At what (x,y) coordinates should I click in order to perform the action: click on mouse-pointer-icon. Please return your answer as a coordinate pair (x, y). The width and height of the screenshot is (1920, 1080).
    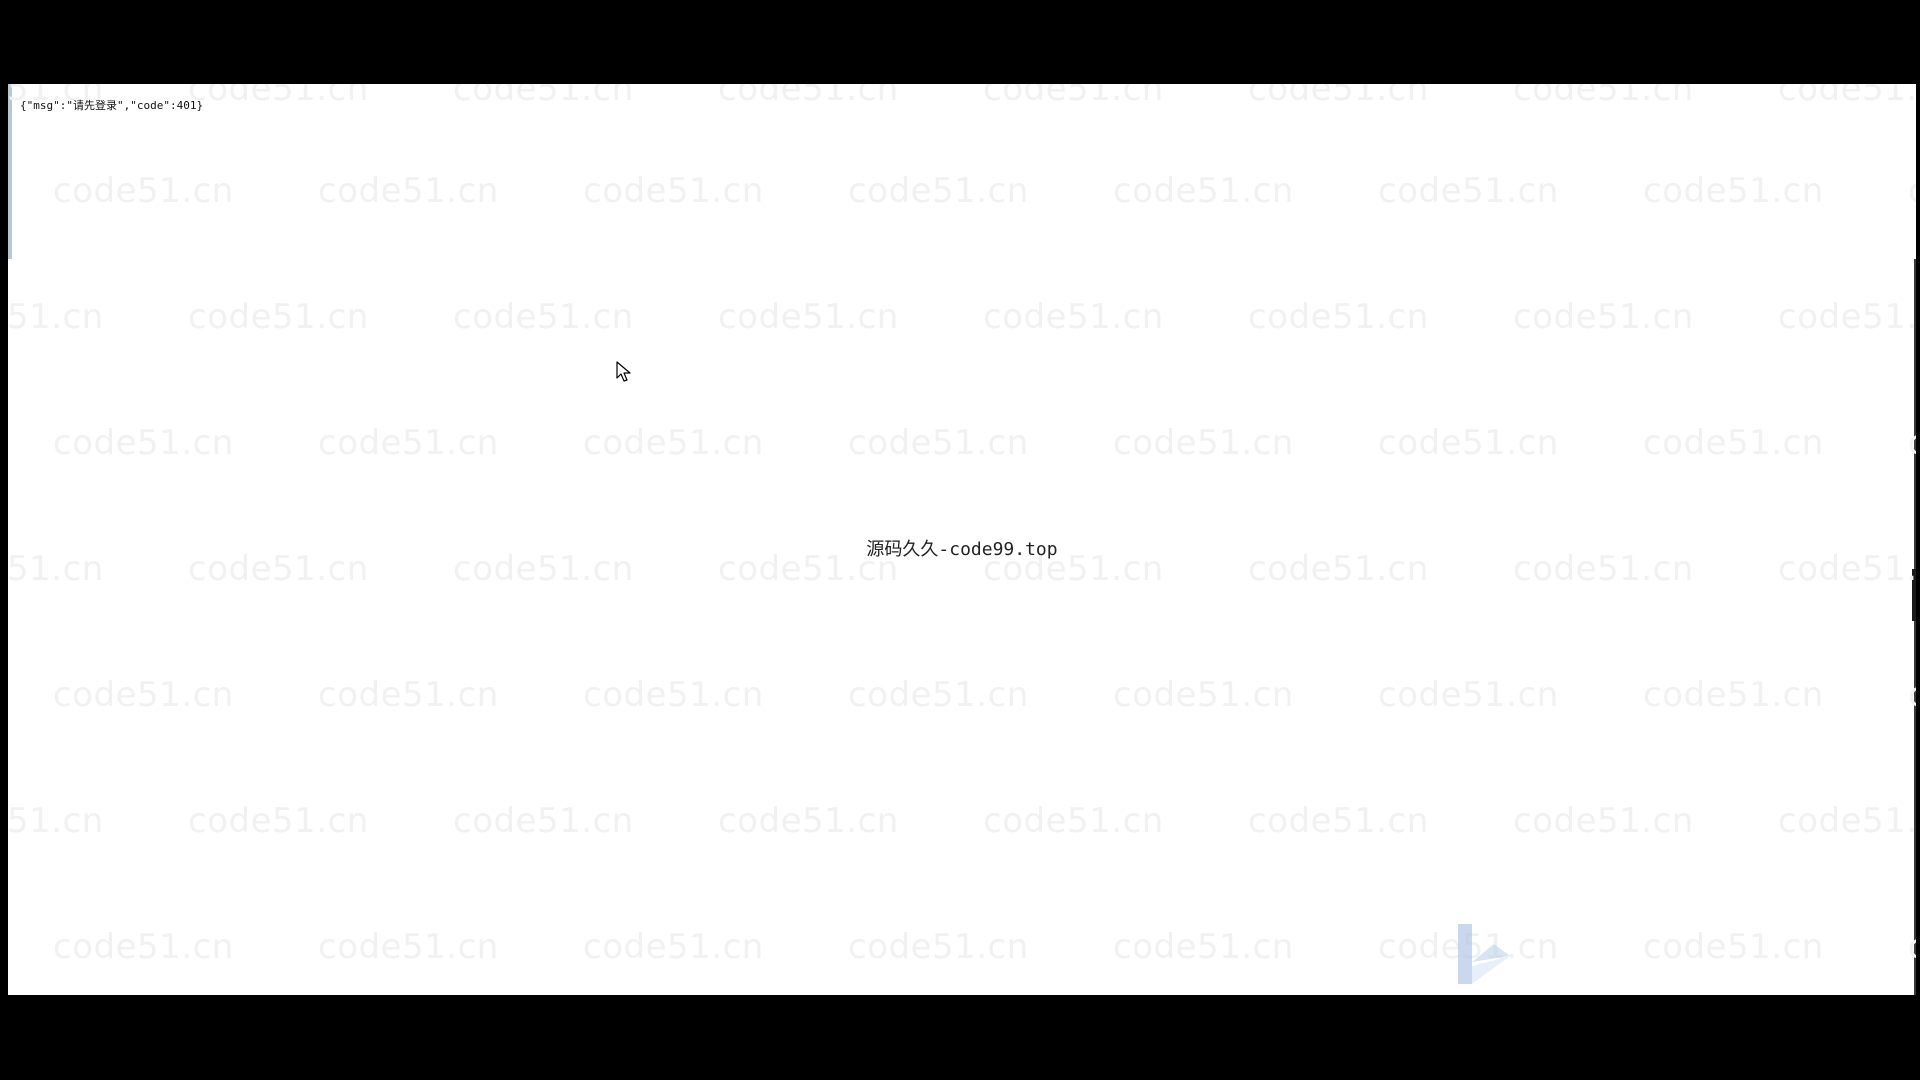
    Looking at the image, I should click on (623, 371).